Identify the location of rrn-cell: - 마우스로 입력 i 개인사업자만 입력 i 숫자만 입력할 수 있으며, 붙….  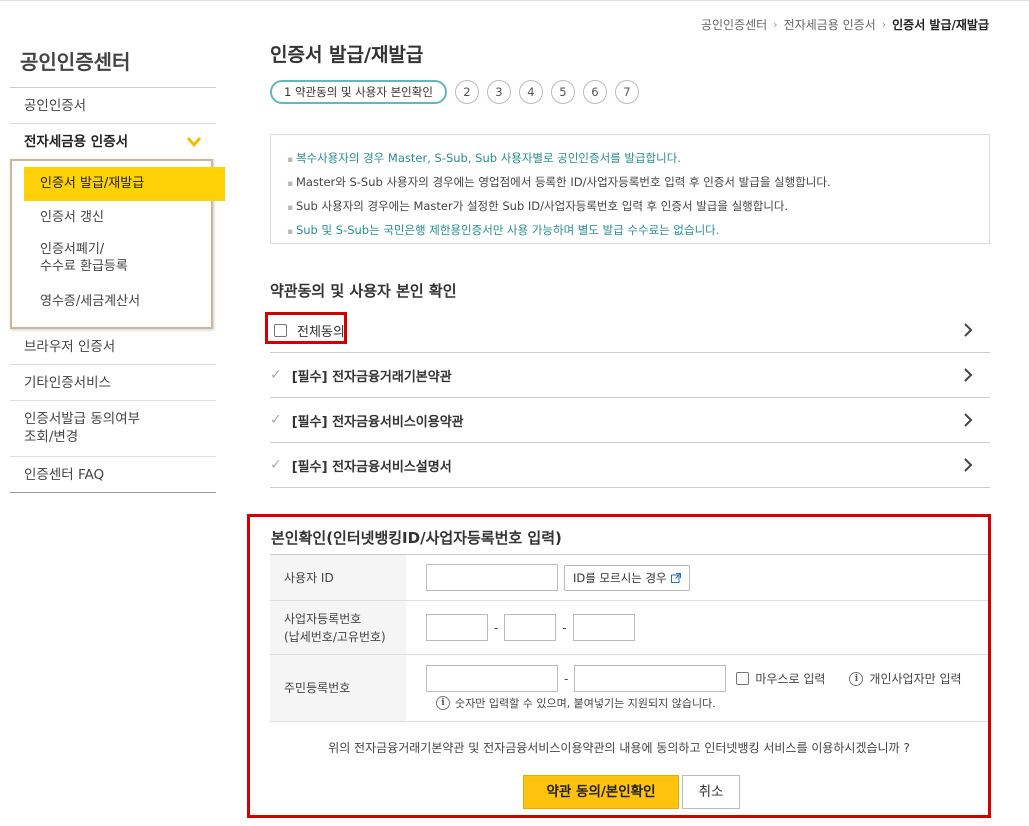
(697, 688).